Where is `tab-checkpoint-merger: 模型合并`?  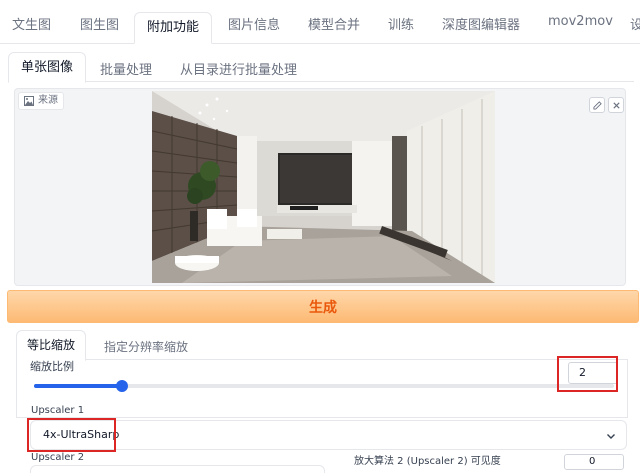 tab-checkpoint-merger: 模型合并 is located at coordinates (334, 23).